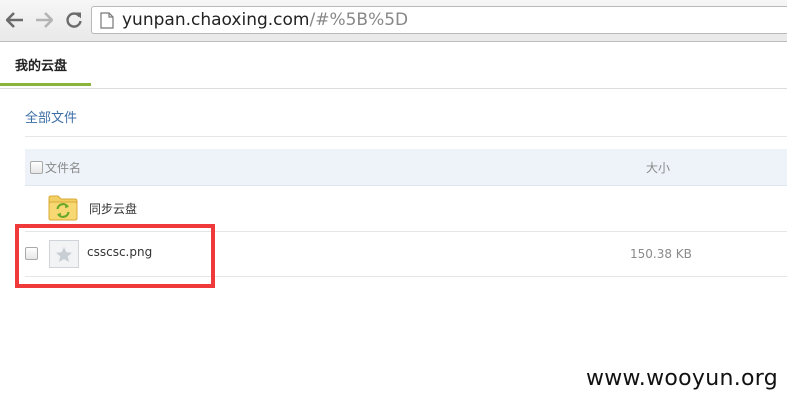 This screenshot has height=409, width=787. Describe the element at coordinates (406, 167) in the screenshot. I see `table-header: 文件名 大小` at that location.